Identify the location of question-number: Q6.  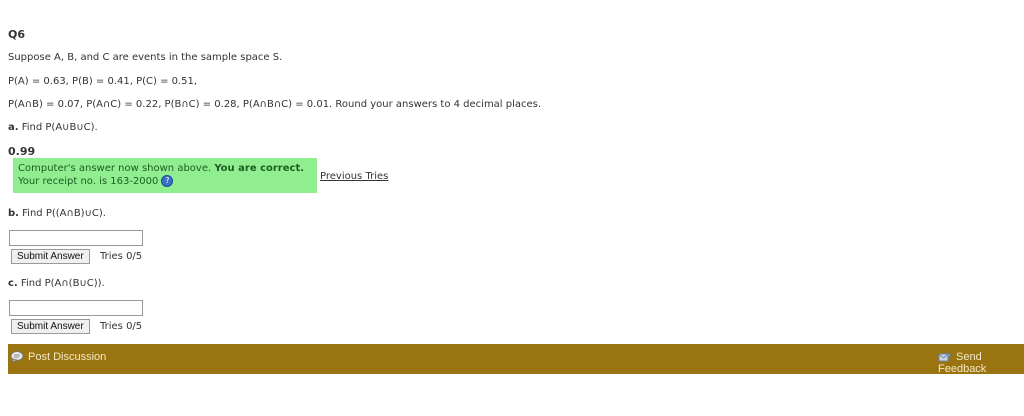
(17, 34).